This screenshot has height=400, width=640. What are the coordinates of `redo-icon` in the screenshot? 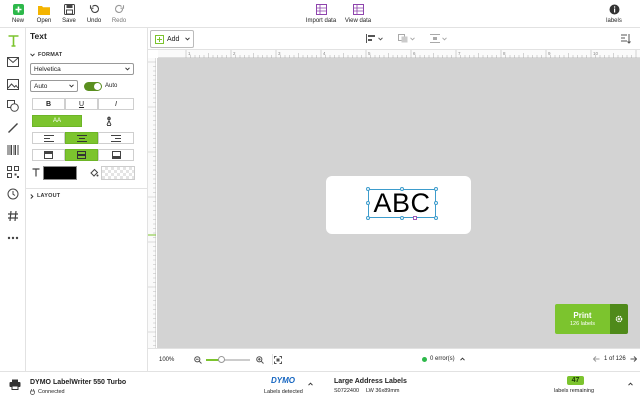 It's located at (119, 9).